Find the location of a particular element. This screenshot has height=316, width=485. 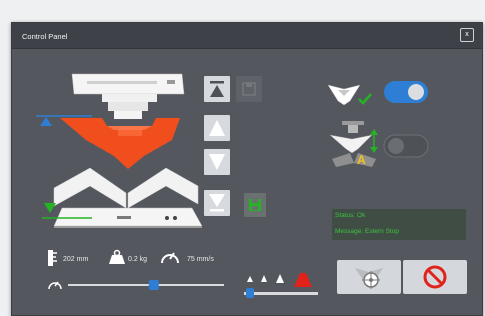

message-text: Message: Estern Stop is located at coordinates (367, 231).